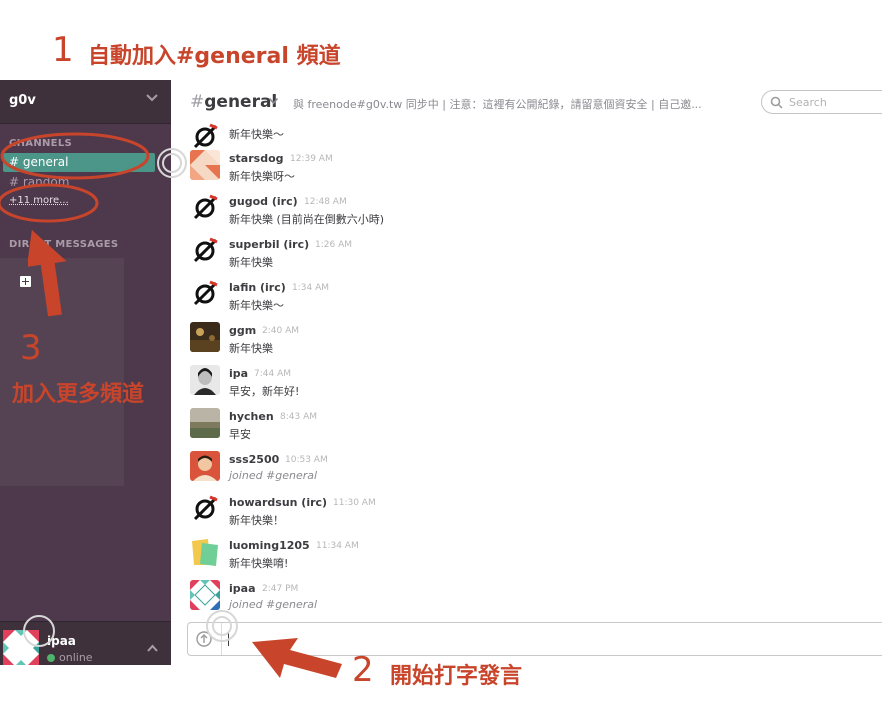  I want to click on annotation-step2-text: 開始打字發言, so click(456, 676).